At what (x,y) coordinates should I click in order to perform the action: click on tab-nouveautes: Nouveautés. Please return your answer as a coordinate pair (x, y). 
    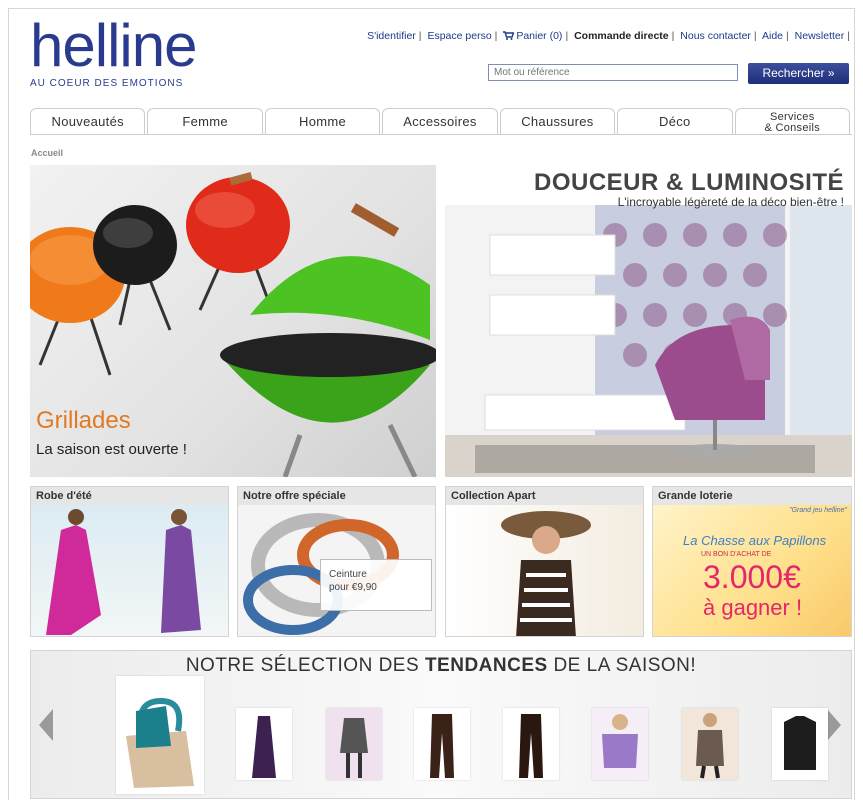
    Looking at the image, I should click on (88, 121).